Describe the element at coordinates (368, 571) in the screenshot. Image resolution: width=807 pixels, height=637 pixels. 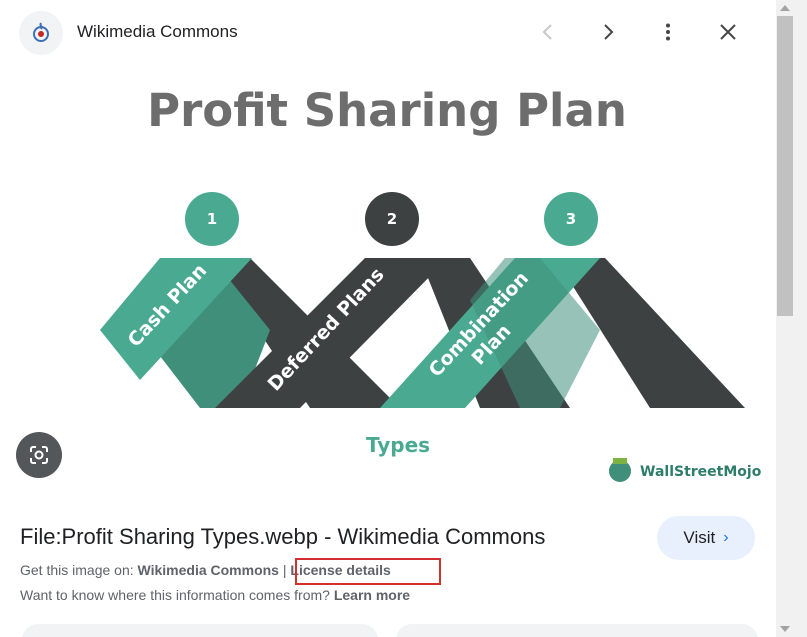
I see `highlight-box` at that location.